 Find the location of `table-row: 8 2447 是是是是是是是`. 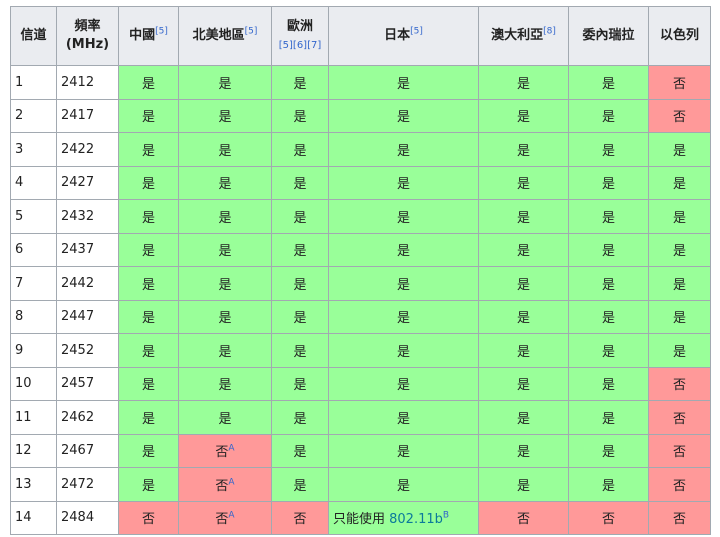

table-row: 8 2447 是是是是是是是 is located at coordinates (360, 316).